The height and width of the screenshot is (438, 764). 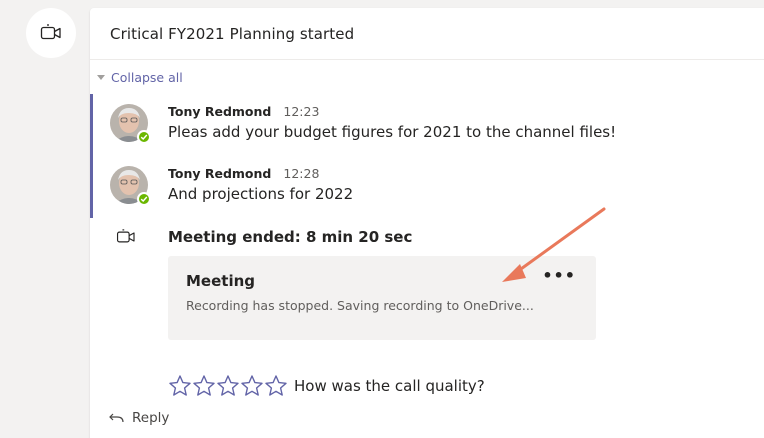 I want to click on post-title: Critical FY2021 Planning started, so click(x=232, y=33).